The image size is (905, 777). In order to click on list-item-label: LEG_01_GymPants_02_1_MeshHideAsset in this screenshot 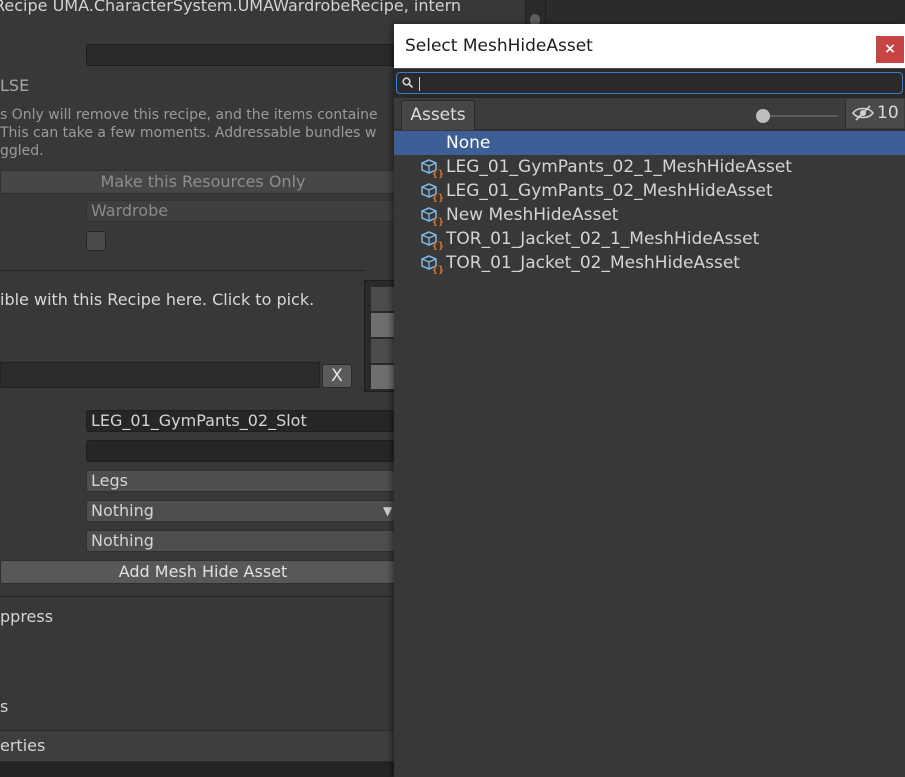, I will do `click(619, 167)`.